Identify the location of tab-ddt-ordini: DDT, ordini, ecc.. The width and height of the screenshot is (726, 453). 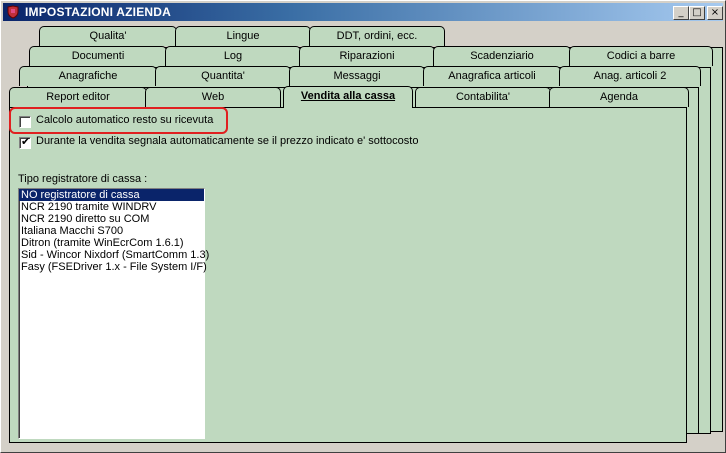
(377, 36).